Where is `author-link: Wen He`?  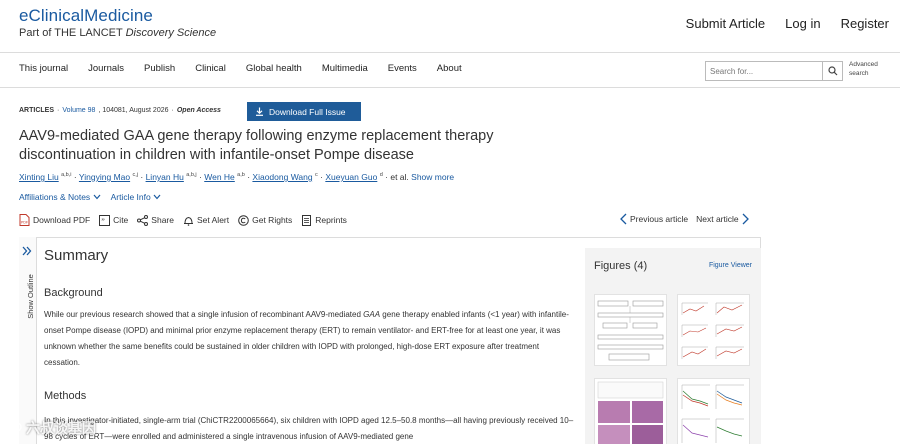
author-link: Wen He is located at coordinates (219, 177).